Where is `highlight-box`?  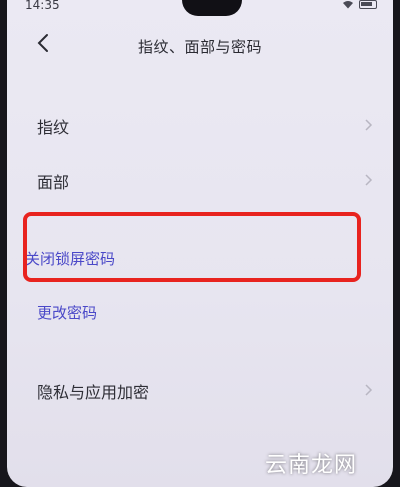 highlight-box is located at coordinates (192, 247).